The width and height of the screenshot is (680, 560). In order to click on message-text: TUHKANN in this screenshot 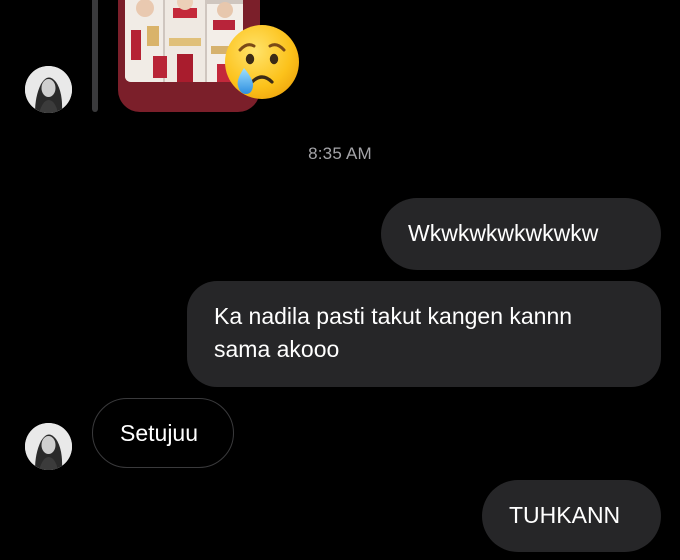, I will do `click(565, 515)`.